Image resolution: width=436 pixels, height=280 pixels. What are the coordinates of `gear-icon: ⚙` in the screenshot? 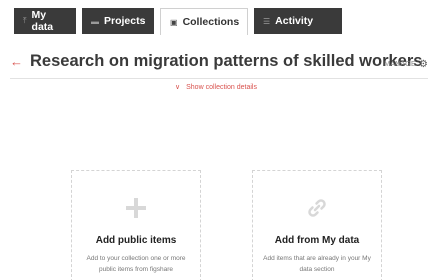 It's located at (423, 64).